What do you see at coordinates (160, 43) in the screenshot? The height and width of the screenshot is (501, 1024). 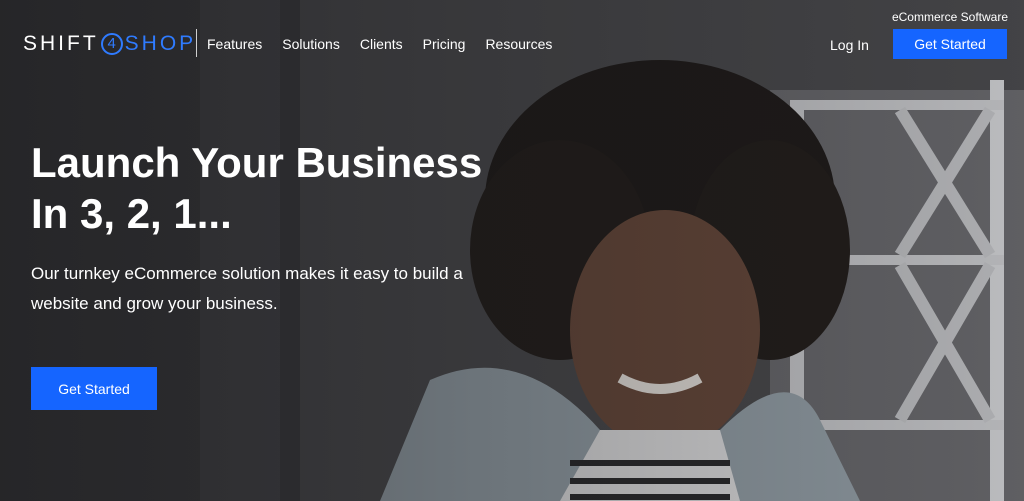 I see `logo-text-shop: SHOP` at bounding box center [160, 43].